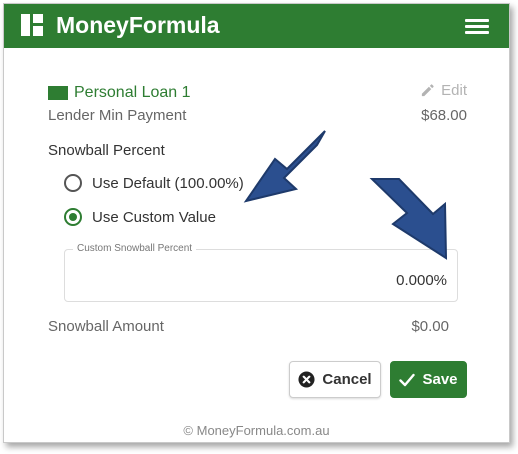  I want to click on radio-checked-icon, so click(73, 217).